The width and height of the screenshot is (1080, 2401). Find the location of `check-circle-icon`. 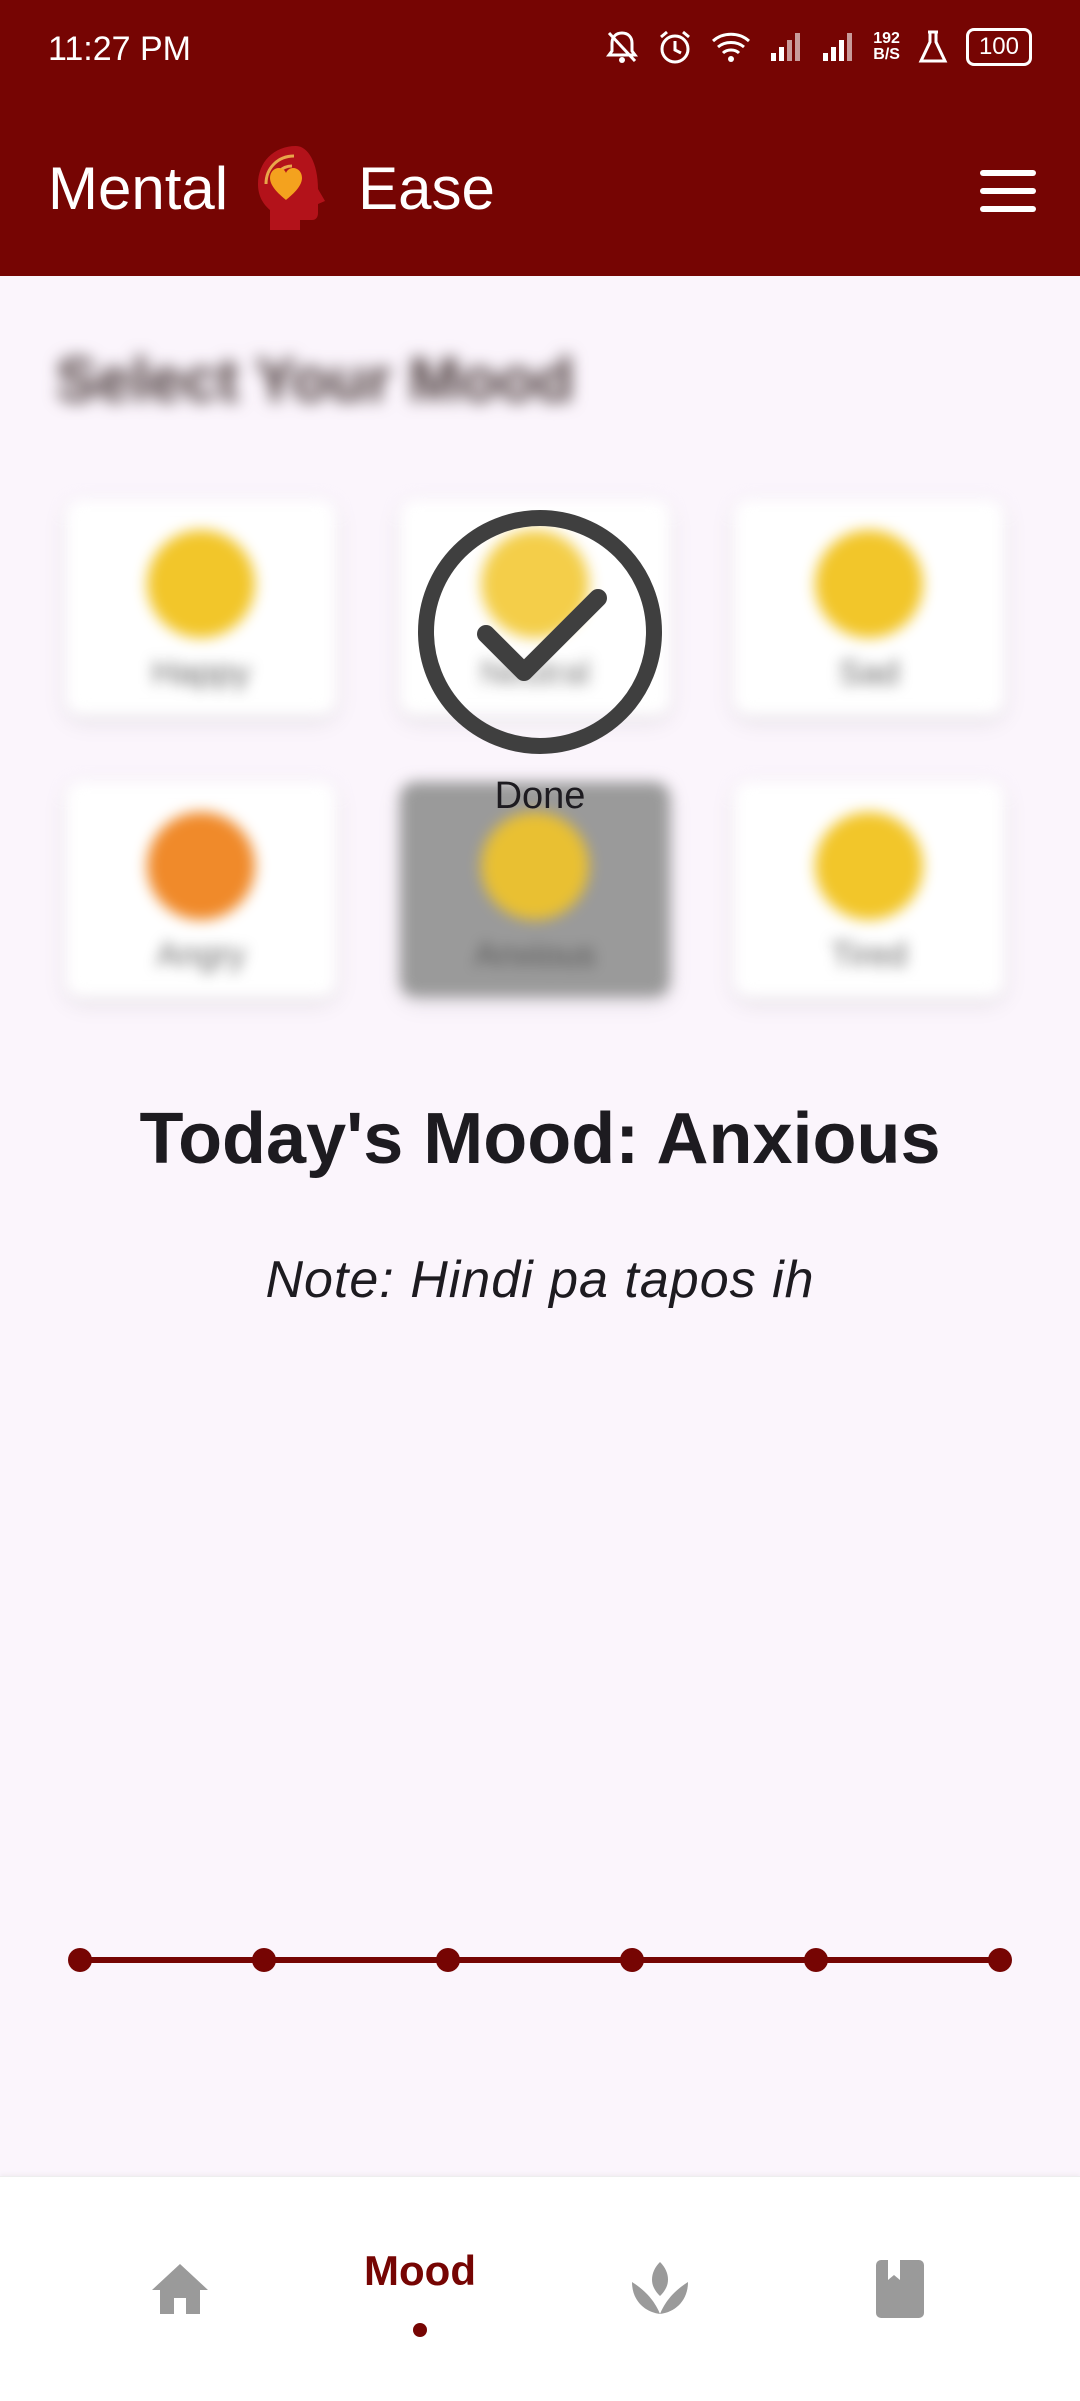

check-circle-icon is located at coordinates (540, 632).